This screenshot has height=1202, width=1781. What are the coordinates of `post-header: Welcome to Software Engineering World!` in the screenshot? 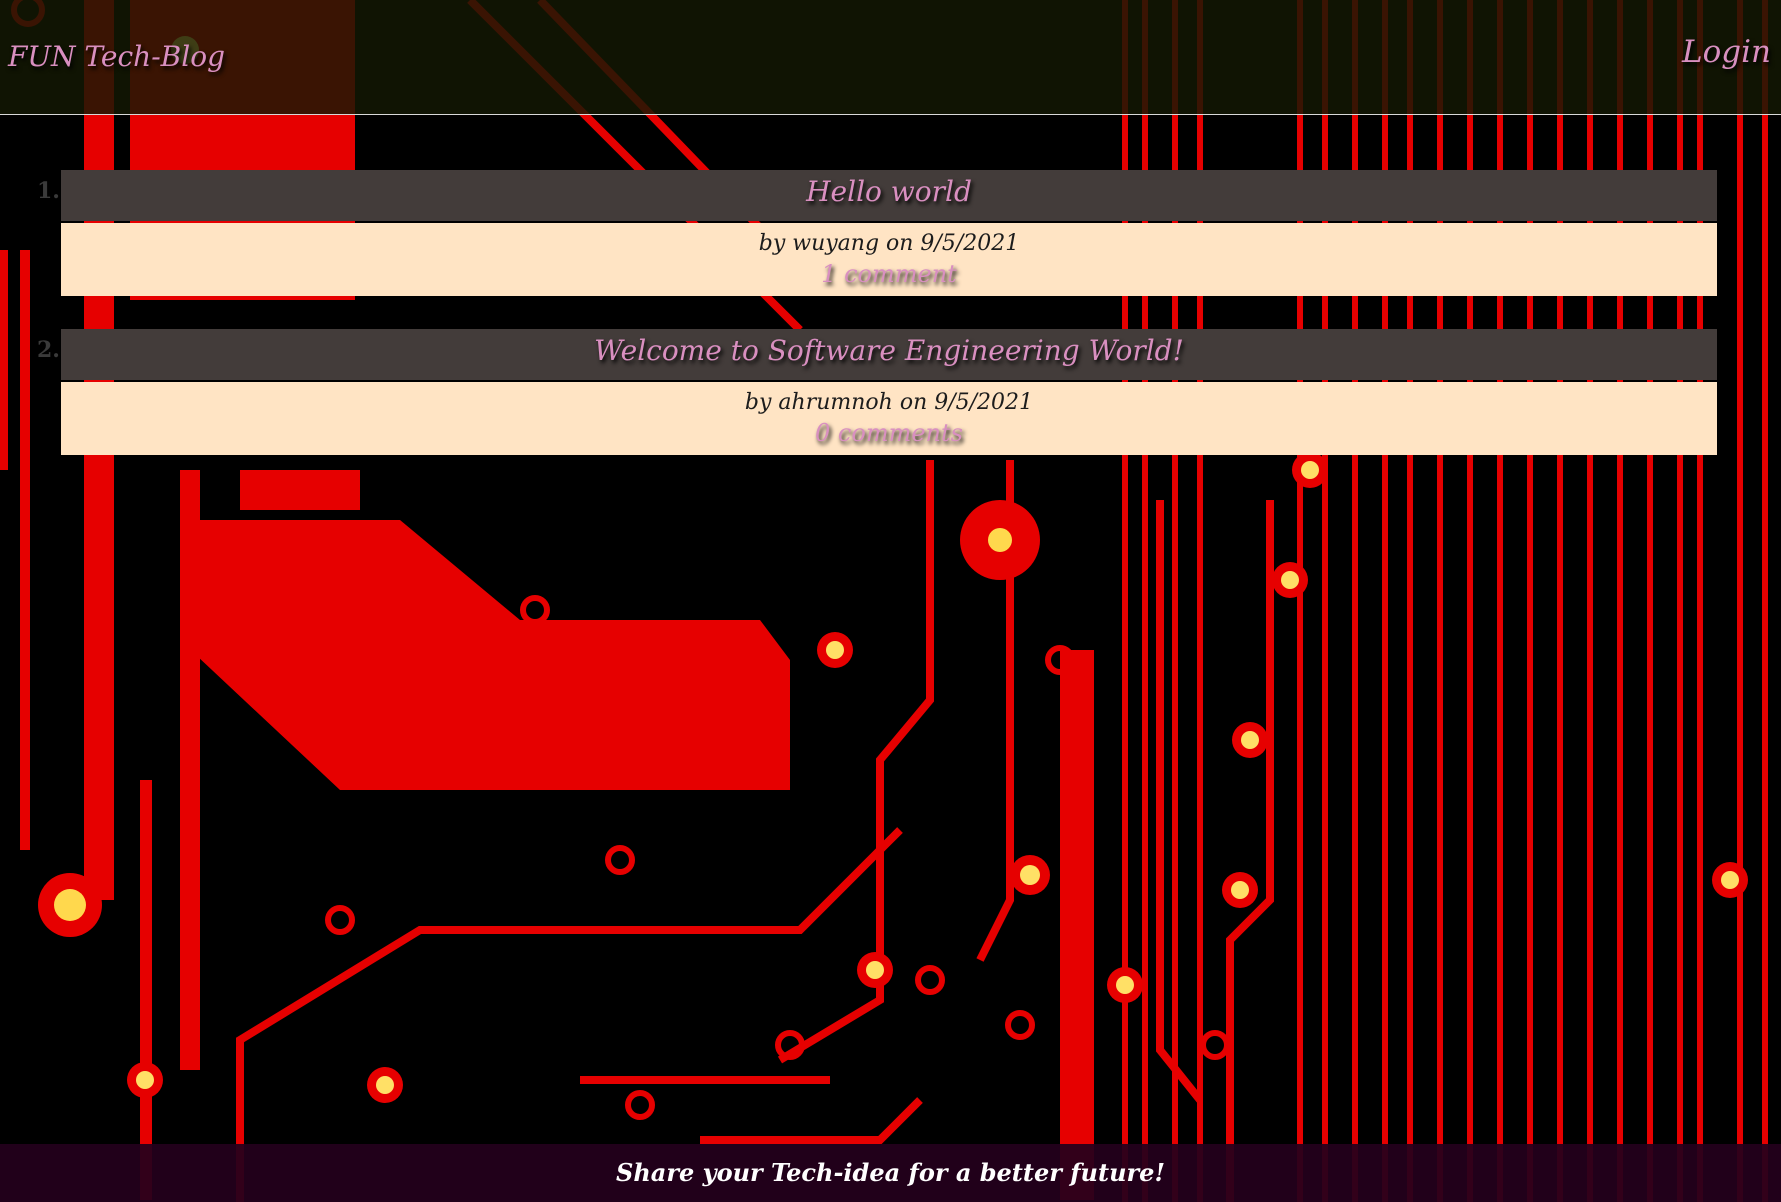 It's located at (889, 354).